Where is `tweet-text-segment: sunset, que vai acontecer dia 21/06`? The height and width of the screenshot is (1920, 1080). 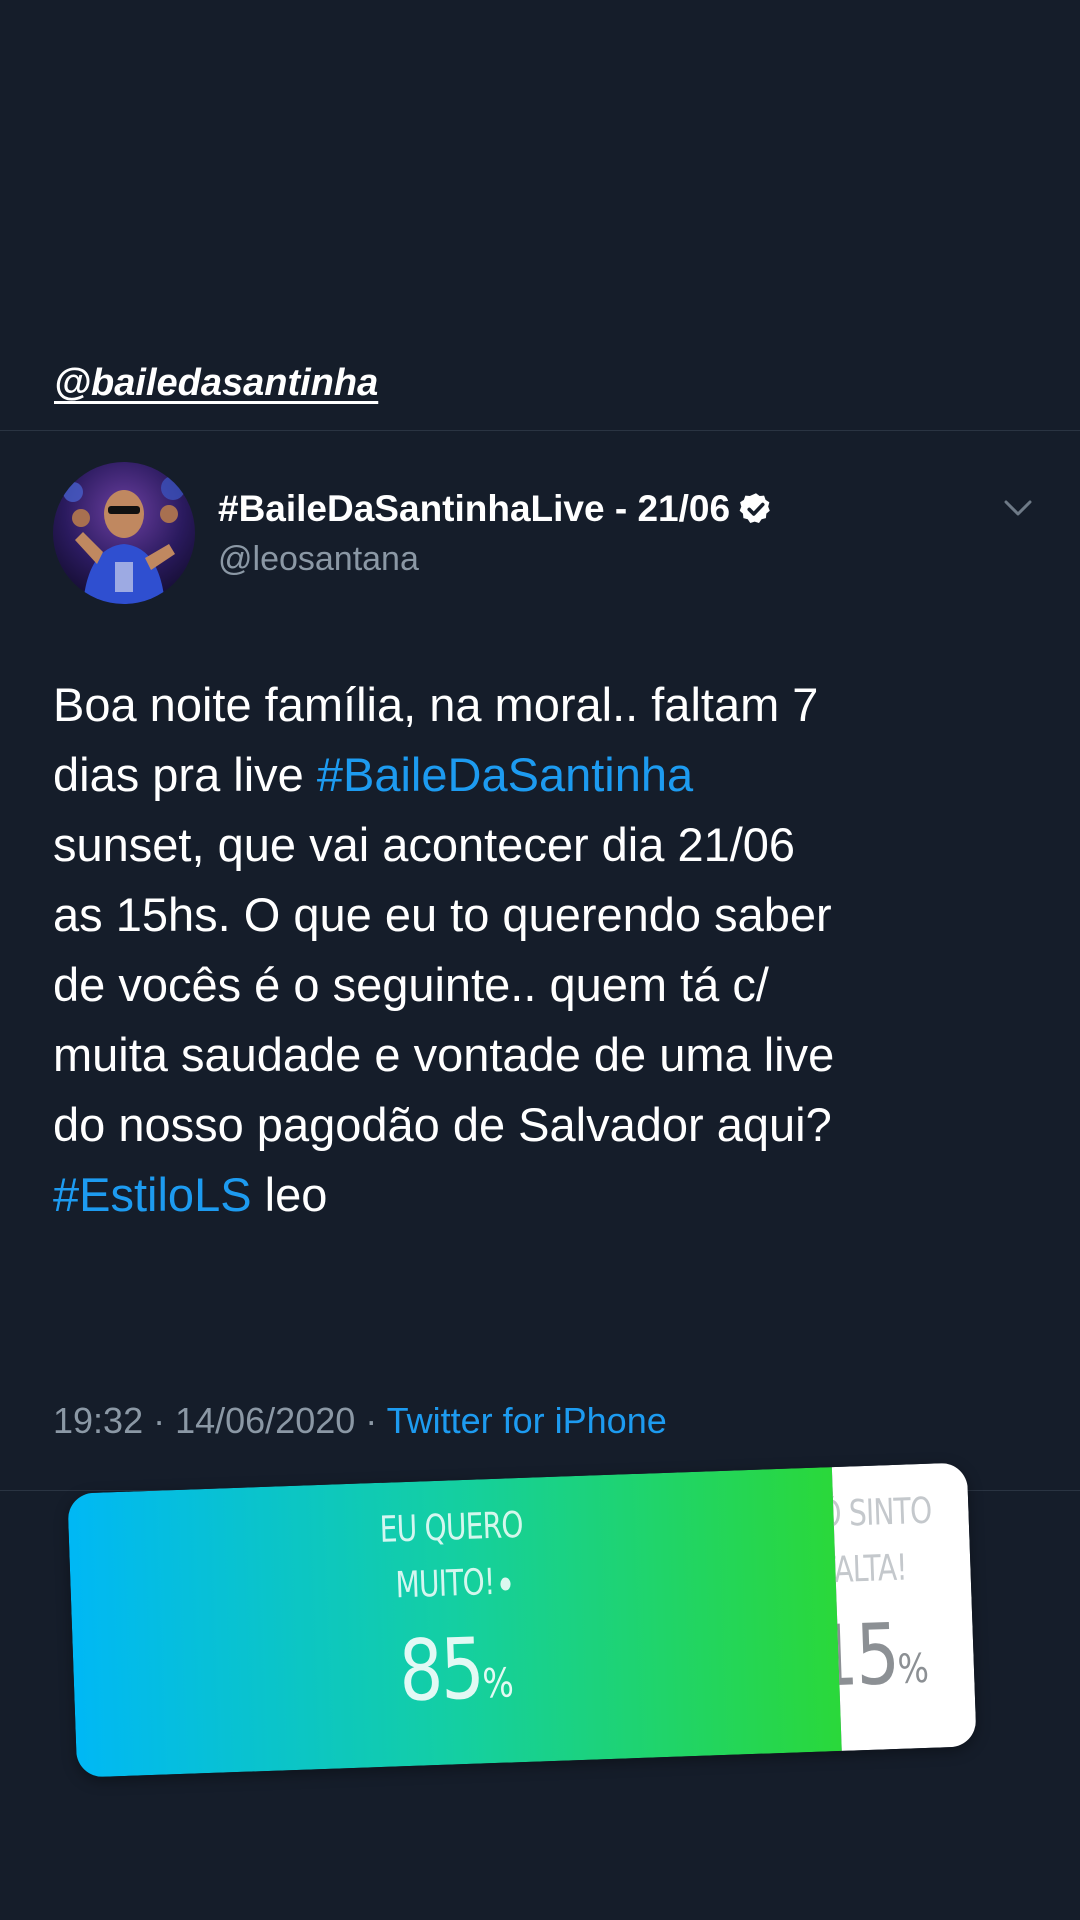
tweet-text-segment: sunset, que vai acontecer dia 21/06 is located at coordinates (424, 844).